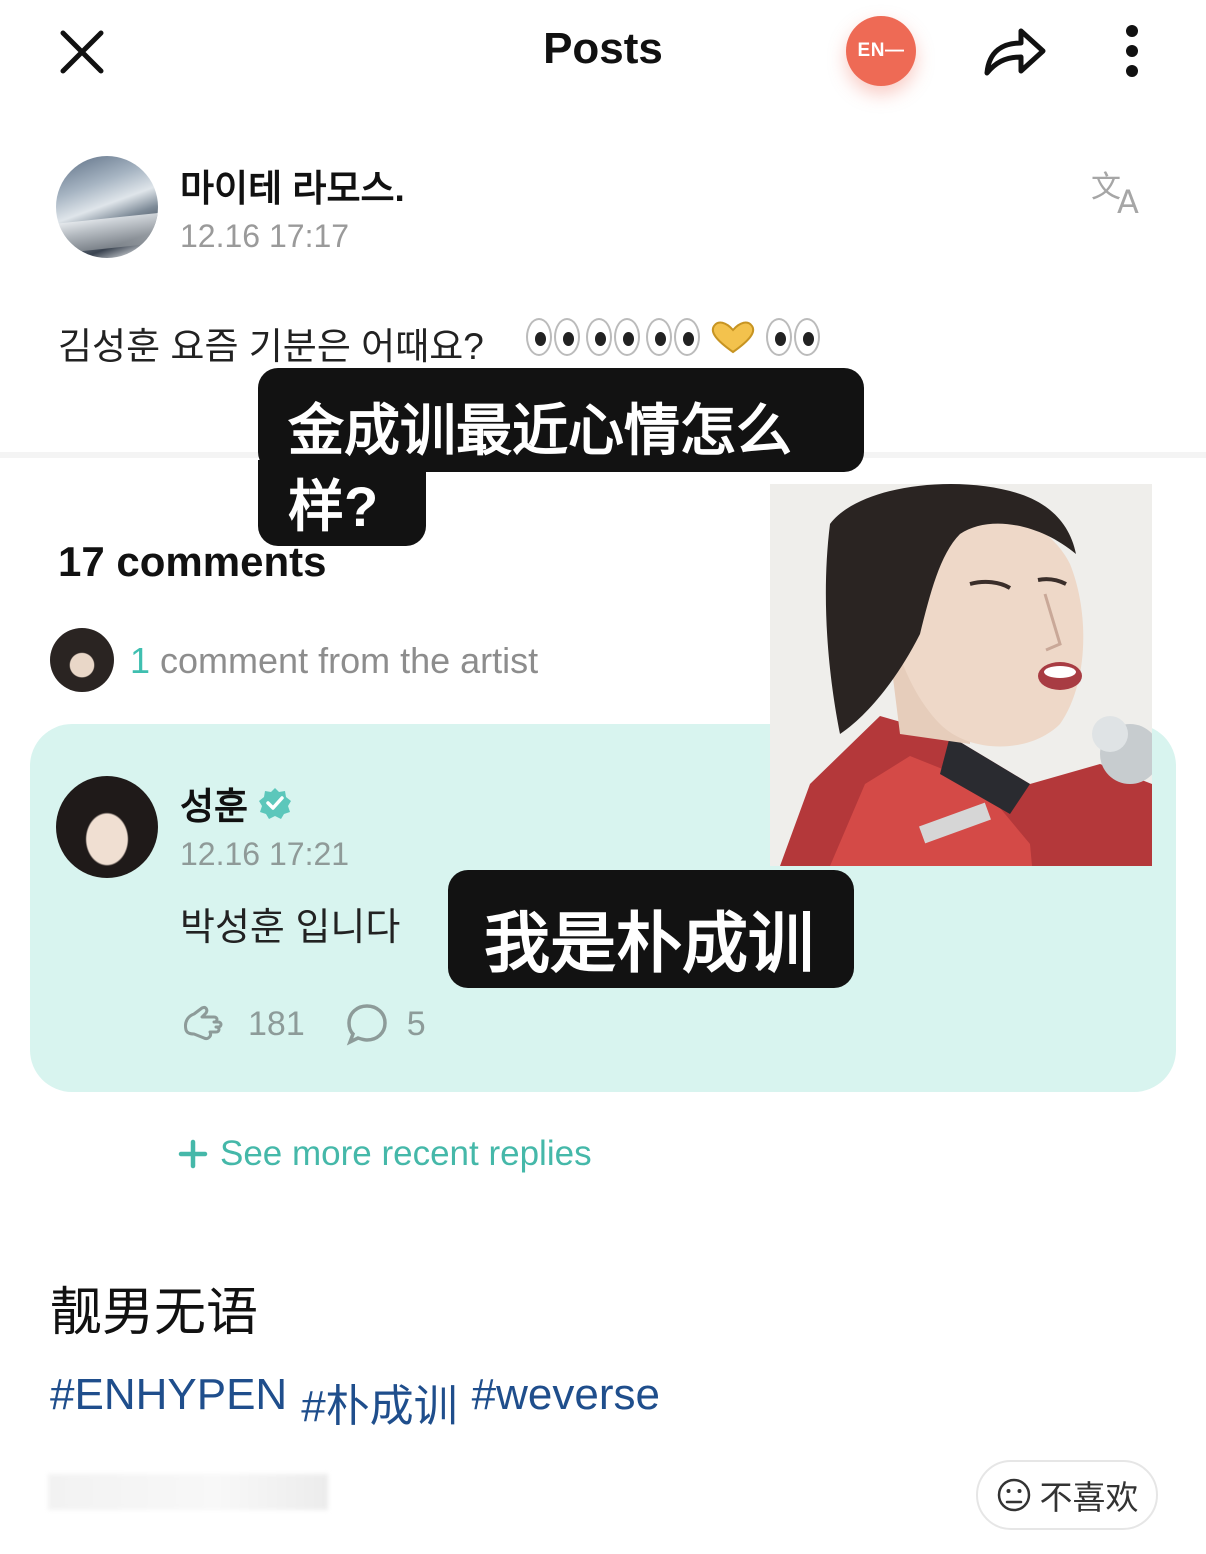  I want to click on community-badge: EN—, so click(881, 51).